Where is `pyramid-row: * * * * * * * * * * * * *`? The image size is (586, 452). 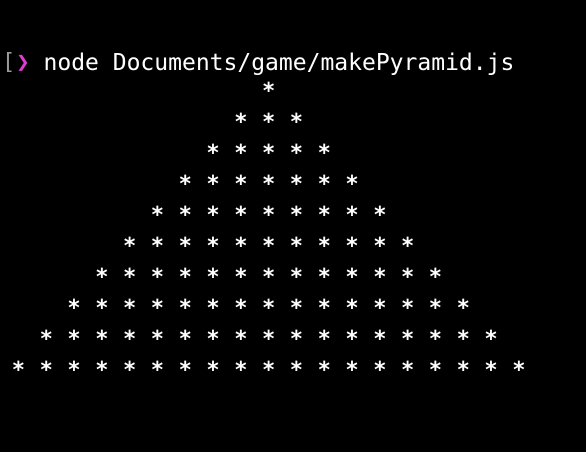 pyramid-row: * * * * * * * * * * * * * is located at coordinates (293, 277).